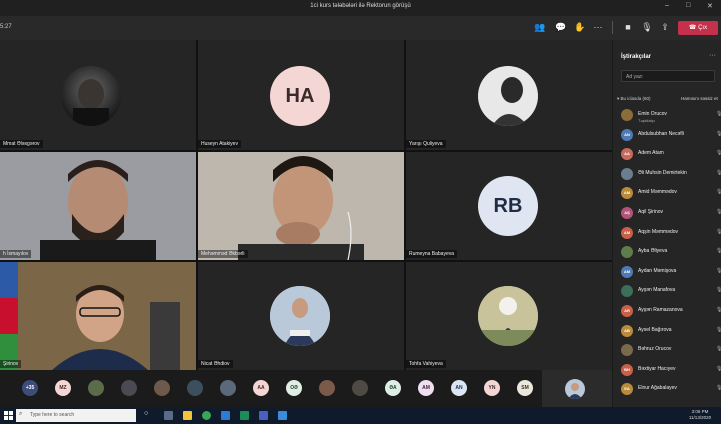 The image size is (721, 424). I want to click on participant-name: Emin Orucov, so click(652, 114).